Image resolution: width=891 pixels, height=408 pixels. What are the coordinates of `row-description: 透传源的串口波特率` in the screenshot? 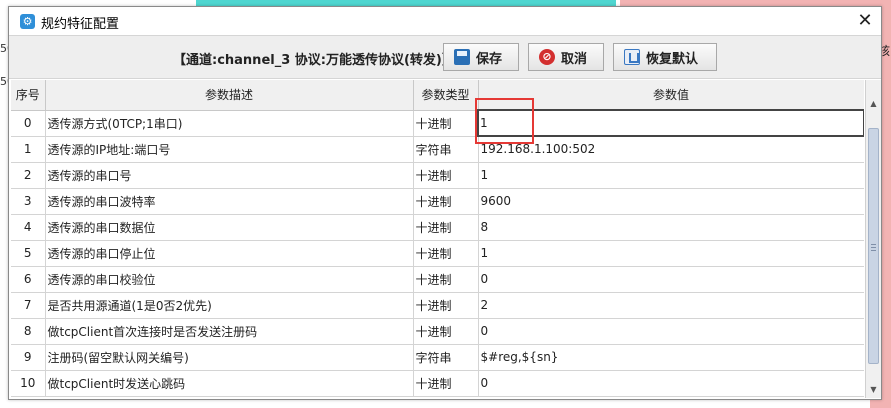 It's located at (229, 201).